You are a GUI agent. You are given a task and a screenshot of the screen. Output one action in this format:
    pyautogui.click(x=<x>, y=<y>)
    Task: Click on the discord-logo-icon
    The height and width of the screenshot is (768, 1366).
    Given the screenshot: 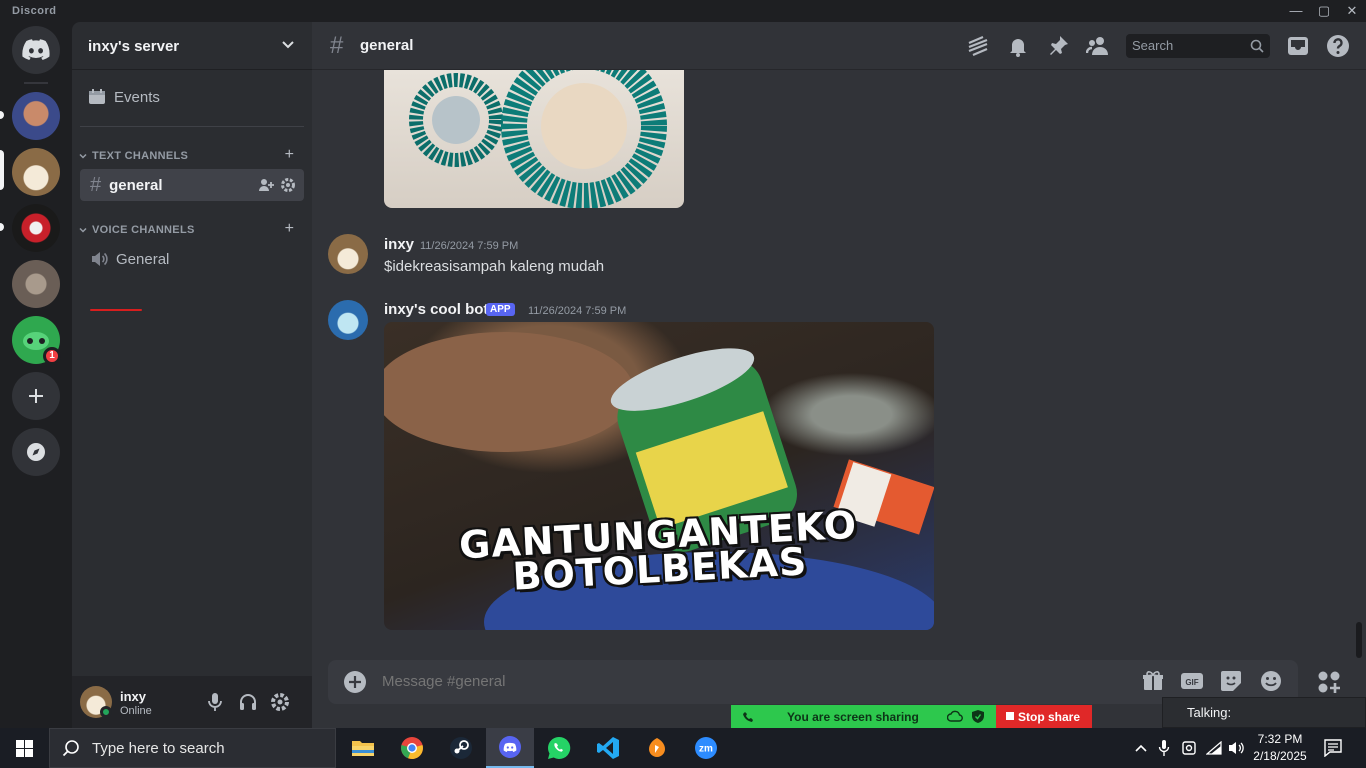 What is the action you would take?
    pyautogui.click(x=36, y=49)
    